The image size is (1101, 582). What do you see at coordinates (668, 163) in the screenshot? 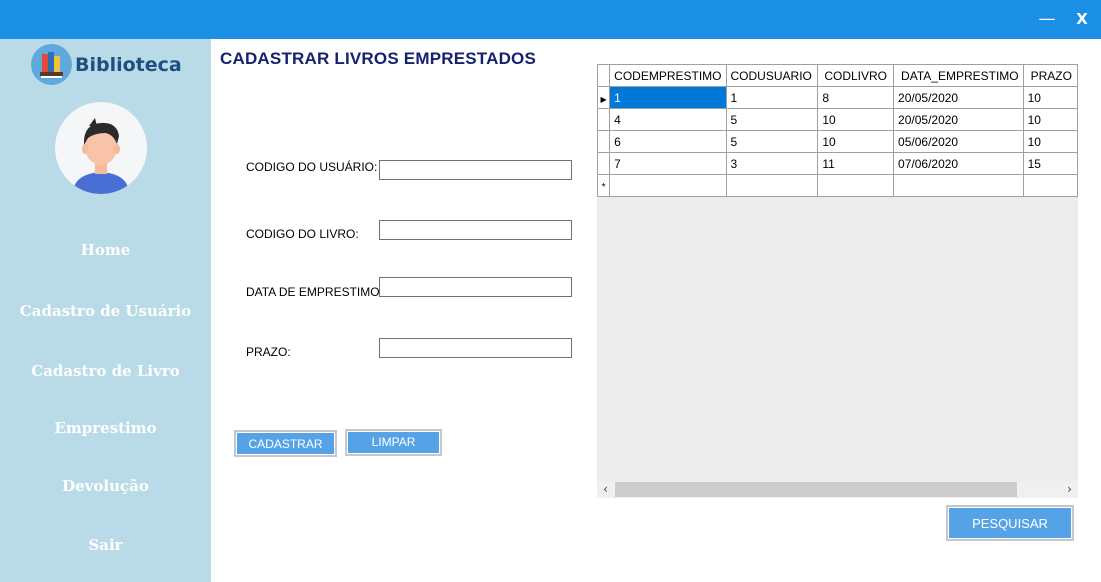
I see `table-cell: 7` at bounding box center [668, 163].